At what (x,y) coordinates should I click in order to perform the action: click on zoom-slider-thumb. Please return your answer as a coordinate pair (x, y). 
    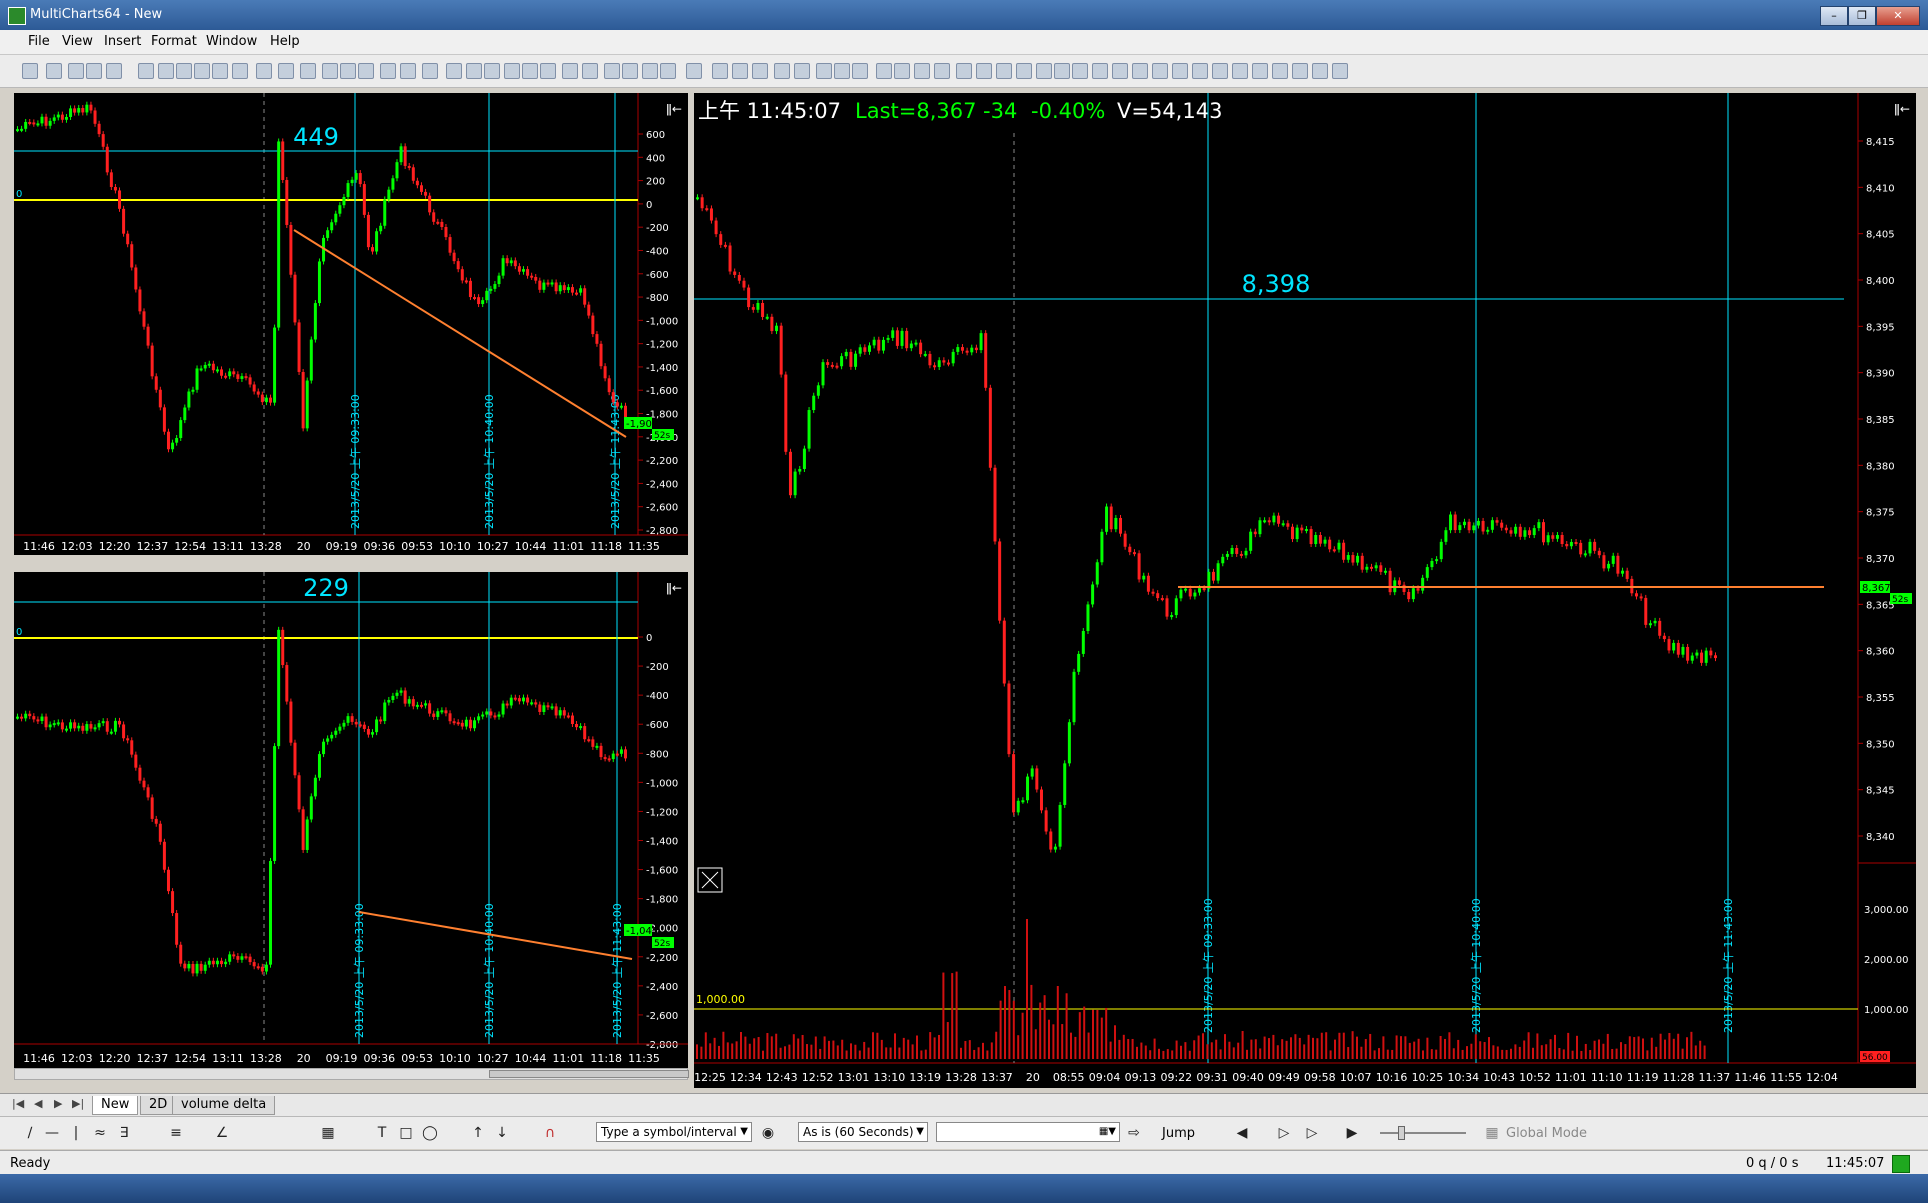
    Looking at the image, I should click on (1401, 1133).